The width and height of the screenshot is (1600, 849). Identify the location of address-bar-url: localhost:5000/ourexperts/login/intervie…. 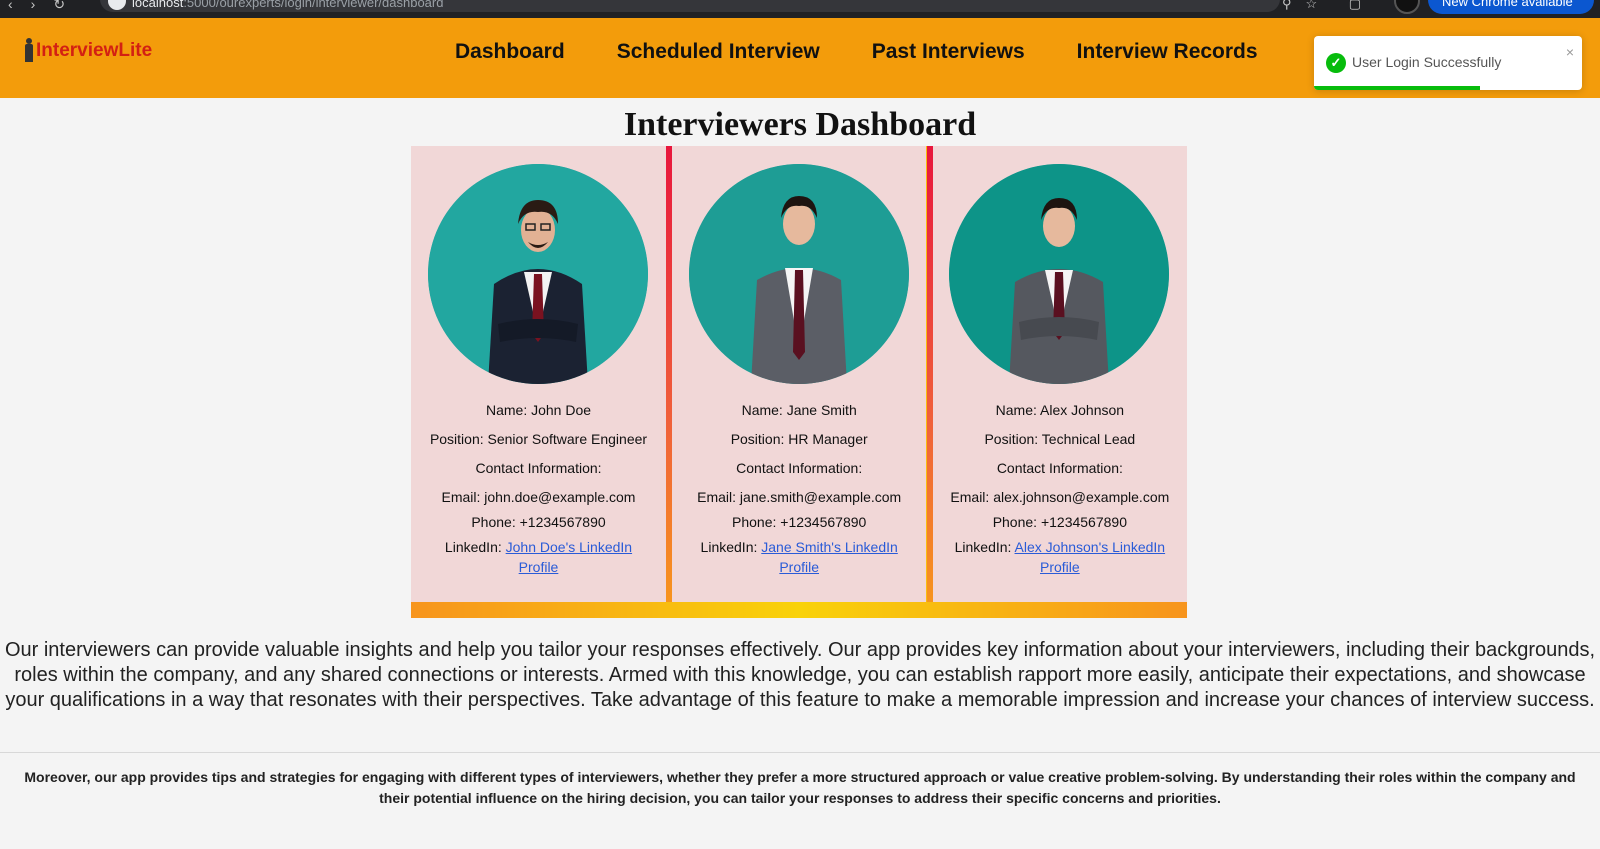
(287, 5).